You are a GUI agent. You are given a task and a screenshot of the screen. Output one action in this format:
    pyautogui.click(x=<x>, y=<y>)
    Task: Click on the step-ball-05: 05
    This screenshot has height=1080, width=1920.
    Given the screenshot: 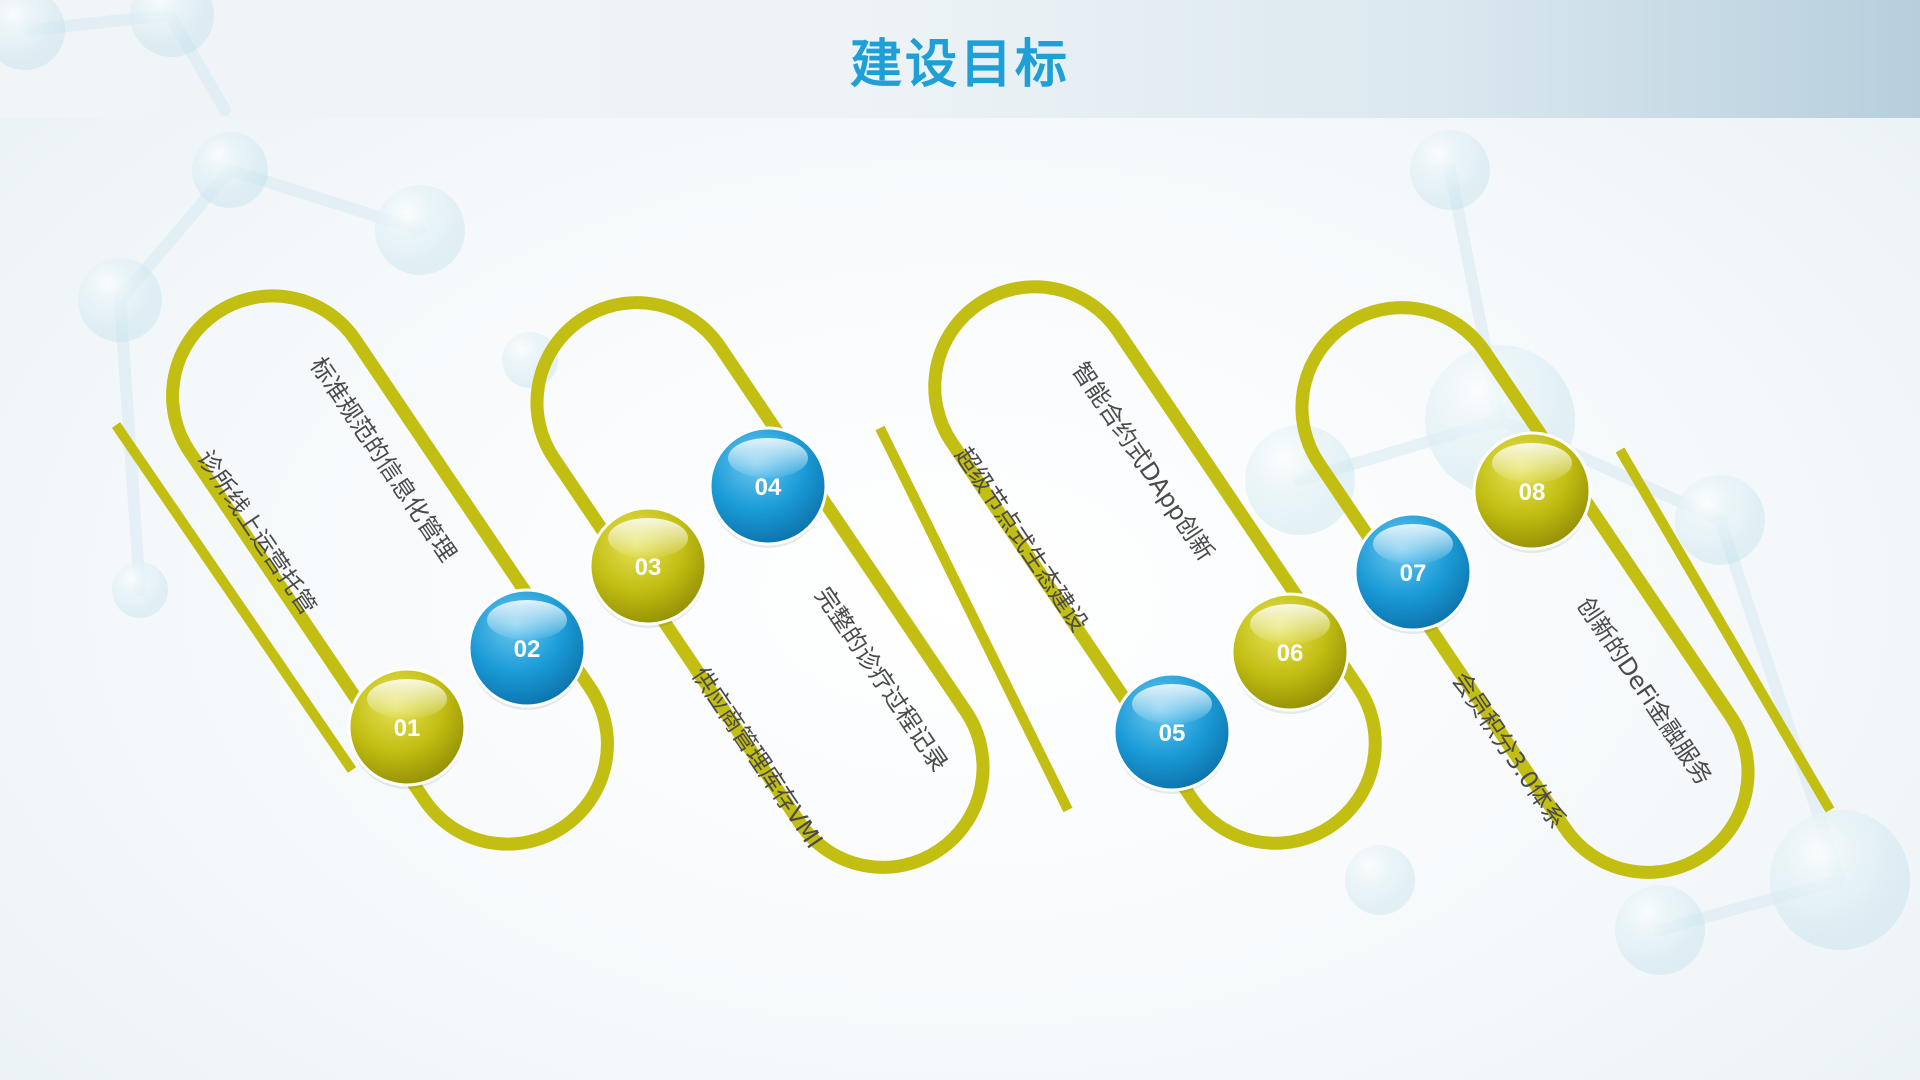 What is the action you would take?
    pyautogui.click(x=1172, y=733)
    